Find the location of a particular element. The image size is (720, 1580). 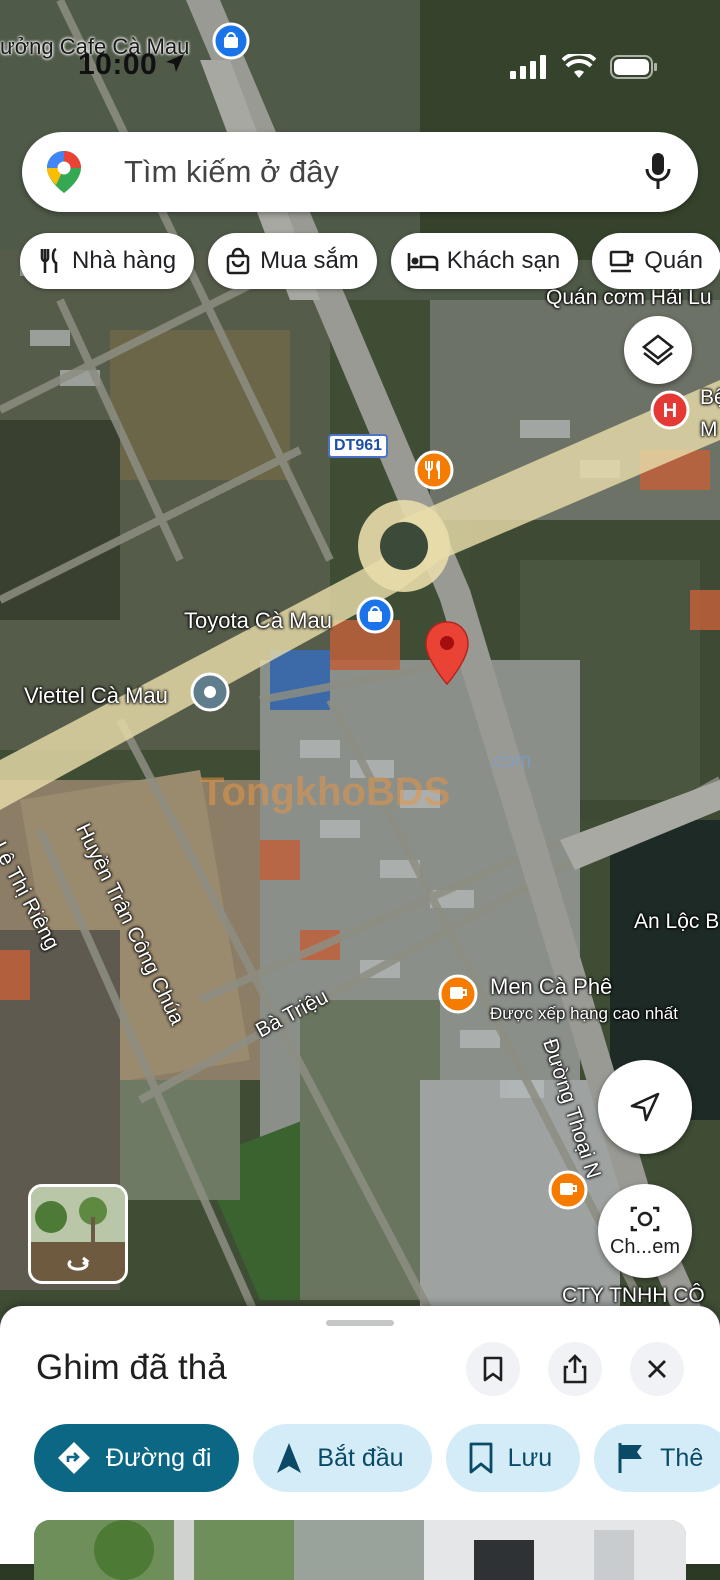

map-label-hospital-m: M is located at coordinates (709, 430).